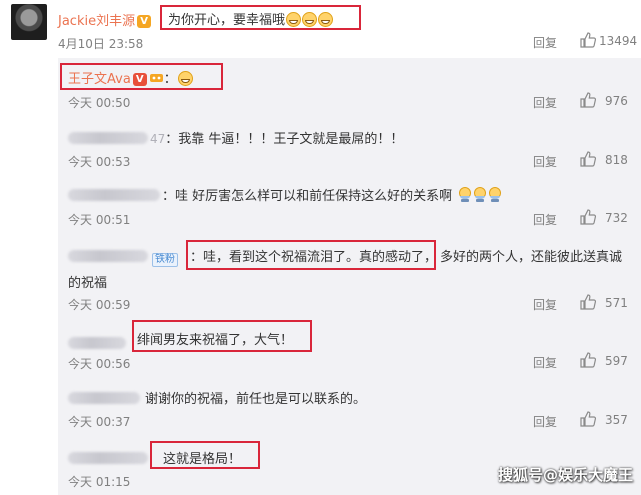 Image resolution: width=641 pixels, height=495 pixels. Describe the element at coordinates (88, 283) in the screenshot. I see `reply-text-line2: 的祝福` at that location.